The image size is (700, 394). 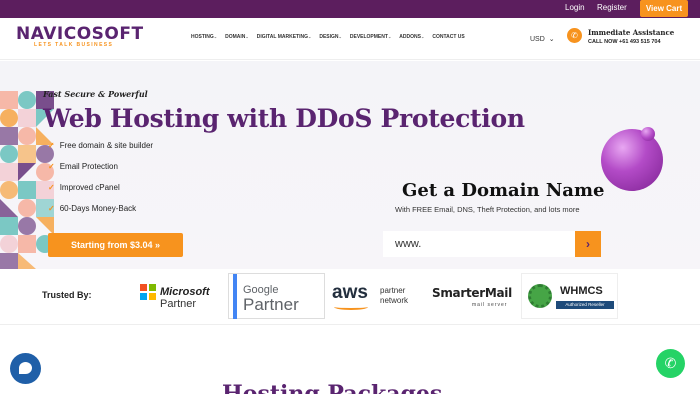 What do you see at coordinates (83, 166) in the screenshot?
I see `list-item: ✓ Email Protection` at bounding box center [83, 166].